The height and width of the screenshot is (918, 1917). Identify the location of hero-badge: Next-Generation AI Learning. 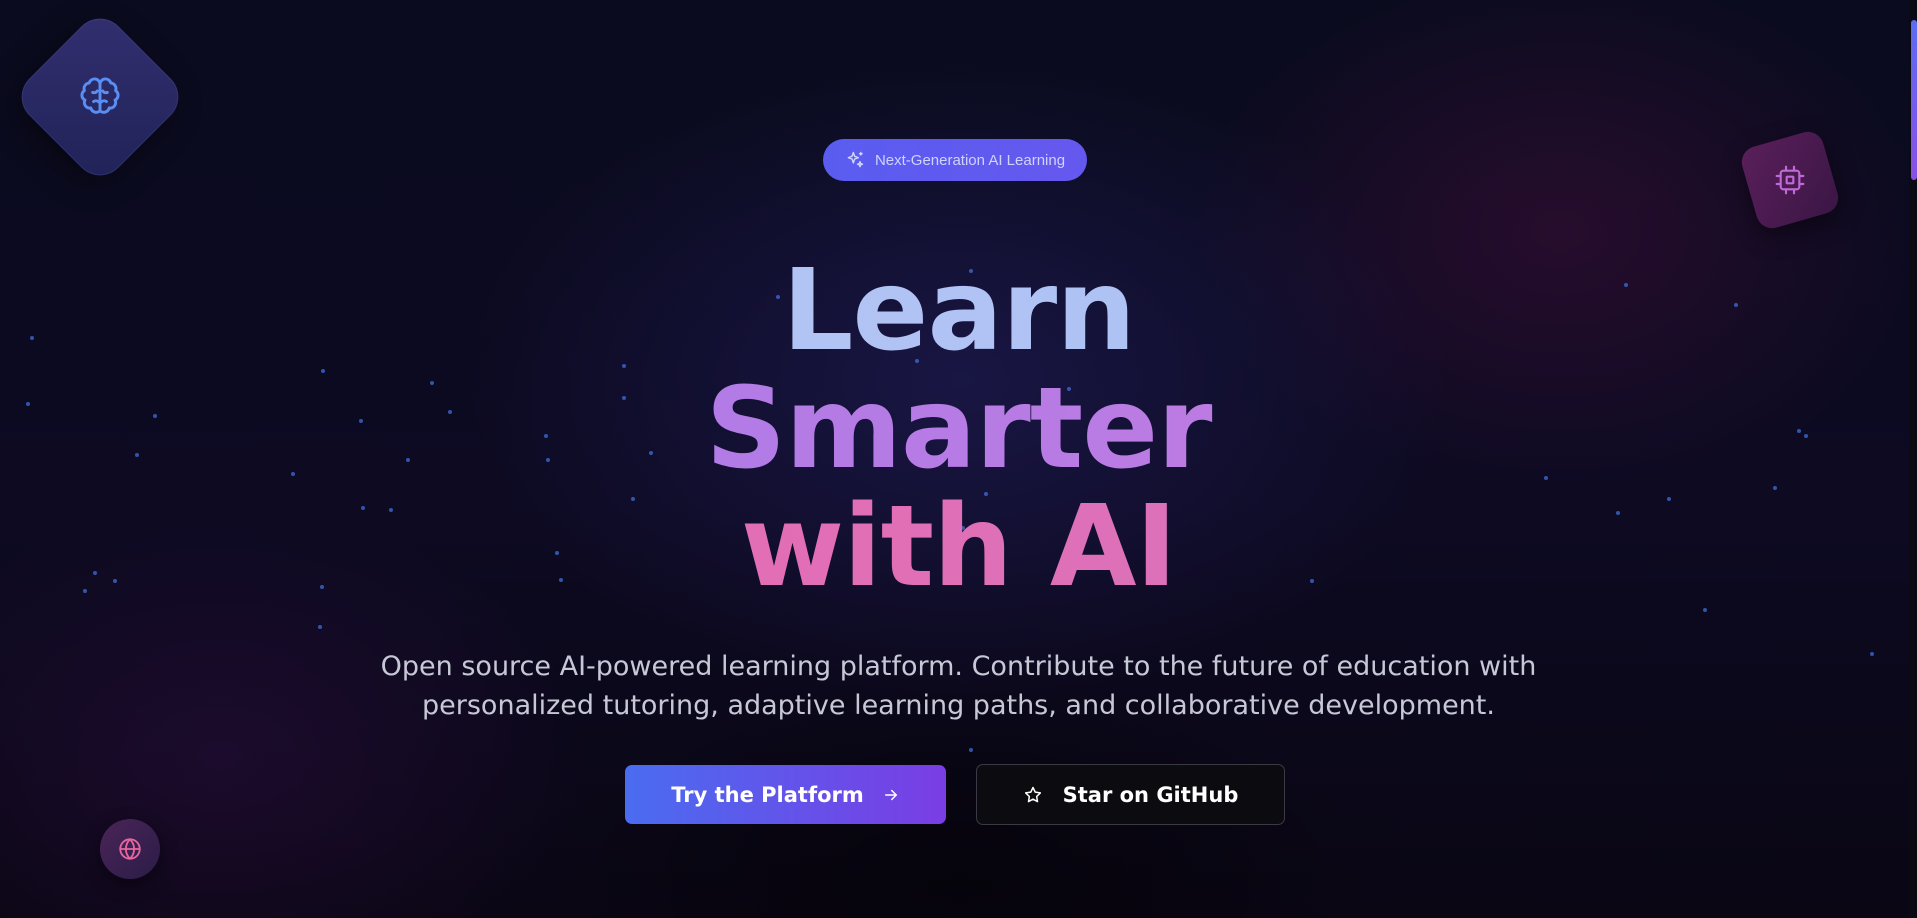
(955, 160).